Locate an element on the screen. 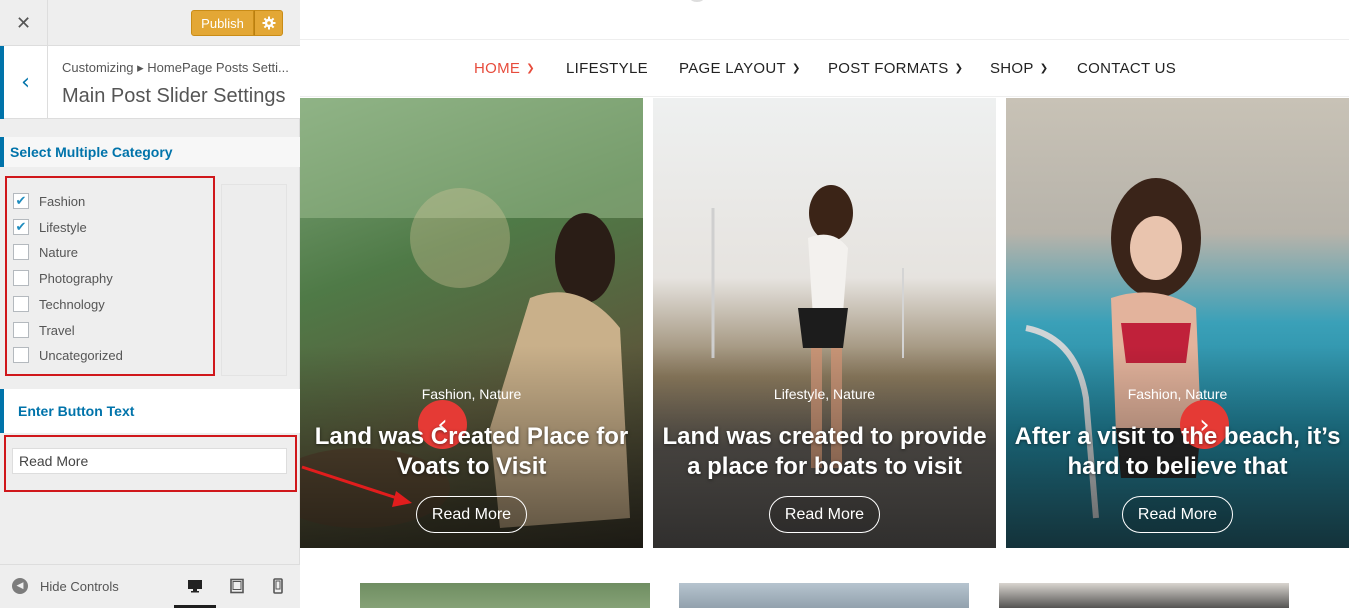 The width and height of the screenshot is (1349, 608). mobile-preview-button is located at coordinates (278, 586).